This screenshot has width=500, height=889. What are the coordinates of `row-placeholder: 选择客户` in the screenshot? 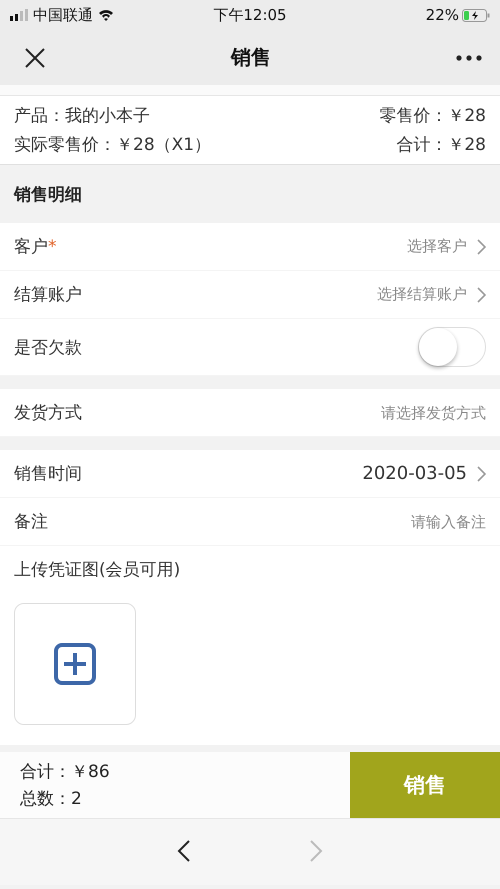 It's located at (437, 246).